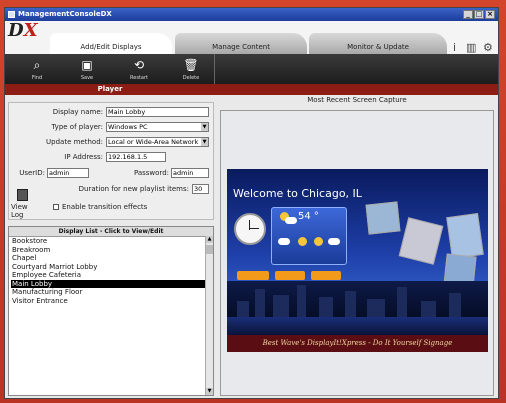 This screenshot has height=403, width=506. I want to click on user-id-label: UserID:, so click(32, 173).